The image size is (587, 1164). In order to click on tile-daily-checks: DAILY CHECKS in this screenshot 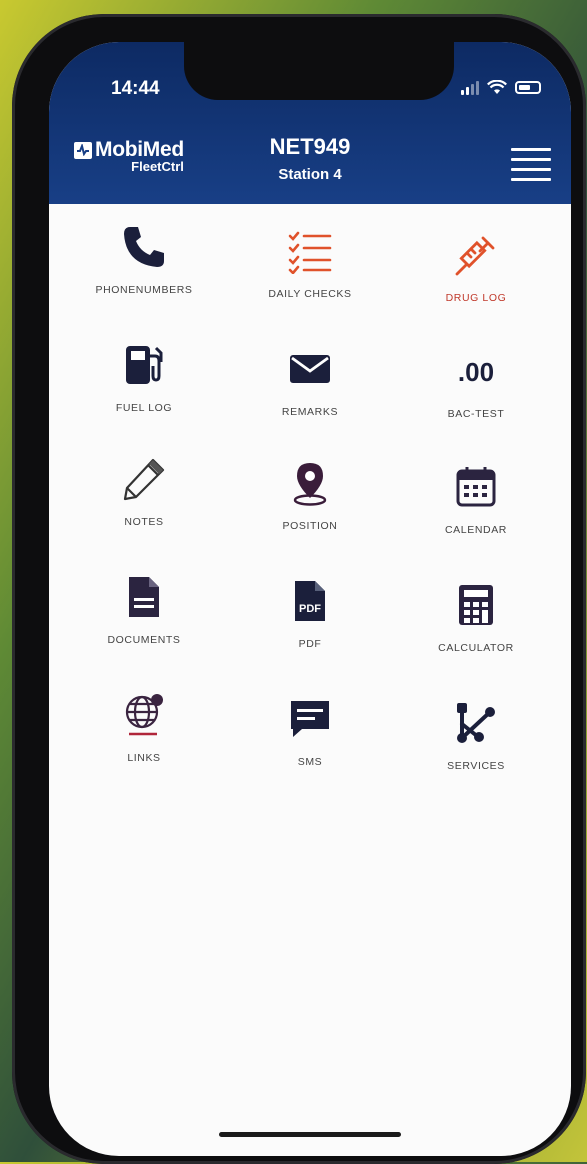, I will do `click(310, 278)`.